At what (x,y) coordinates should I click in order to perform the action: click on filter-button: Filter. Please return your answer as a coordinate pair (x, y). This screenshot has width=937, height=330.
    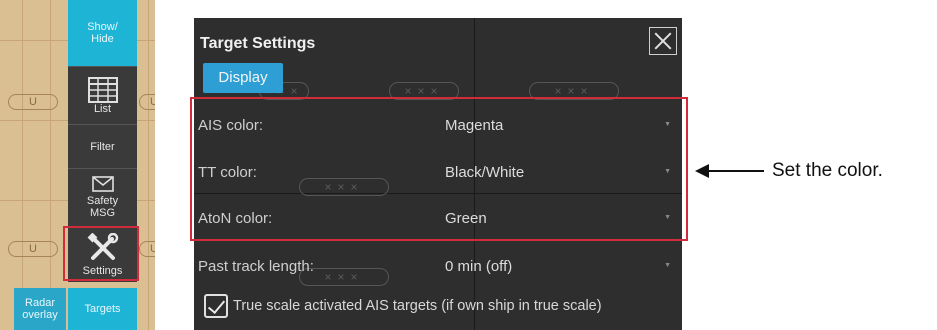
    Looking at the image, I should click on (102, 146).